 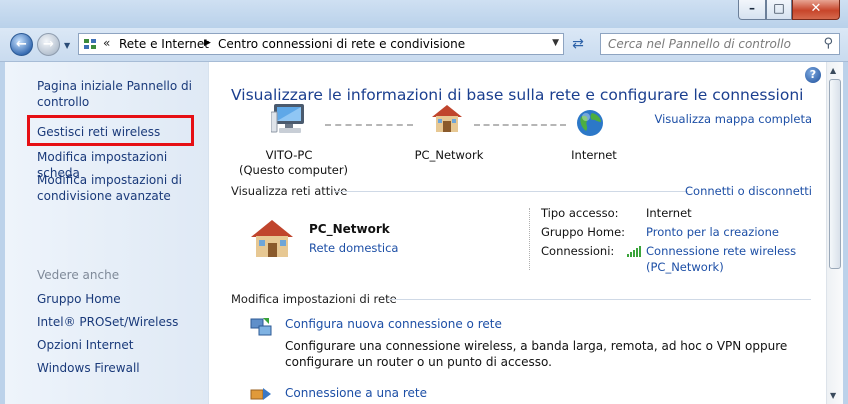 What do you see at coordinates (117, 345) in the screenshot?
I see `sidebar-internet-options-link: Opzioni Internet` at bounding box center [117, 345].